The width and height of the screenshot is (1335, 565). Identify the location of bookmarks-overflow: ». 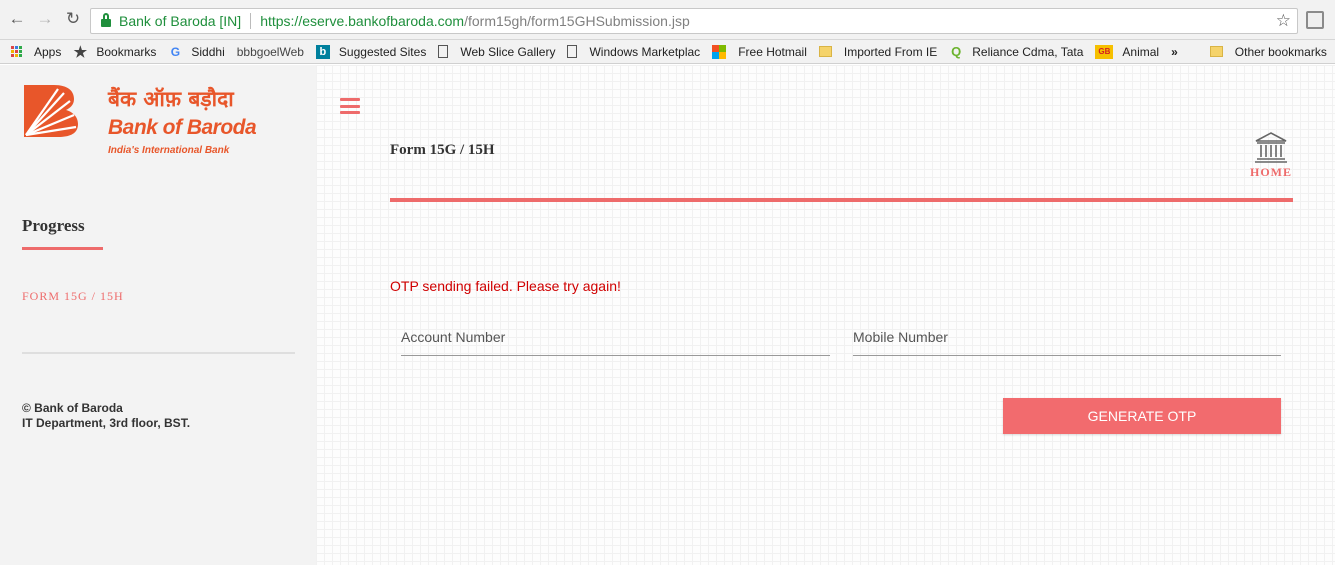
(1174, 52).